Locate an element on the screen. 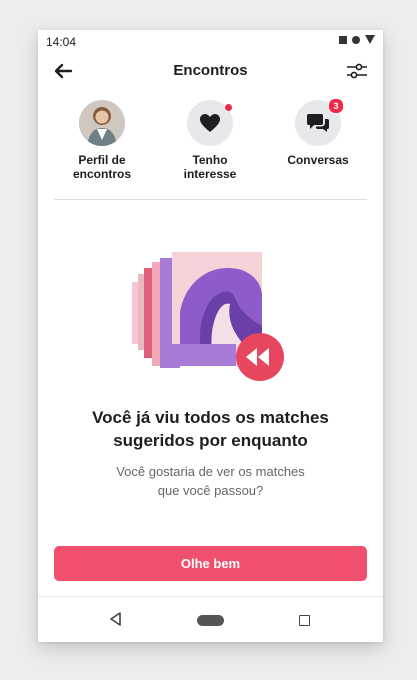 This screenshot has width=417, height=680. conversations-icon-circle: 3 is located at coordinates (319, 122).